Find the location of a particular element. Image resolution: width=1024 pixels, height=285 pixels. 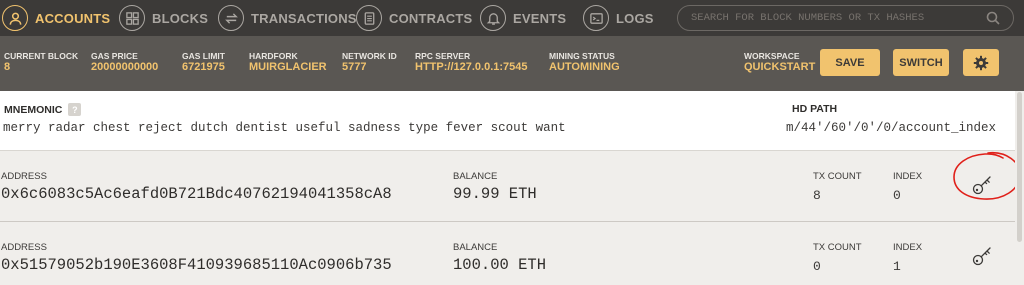

nav-transactions-label: TRANSACTIONS is located at coordinates (304, 18).